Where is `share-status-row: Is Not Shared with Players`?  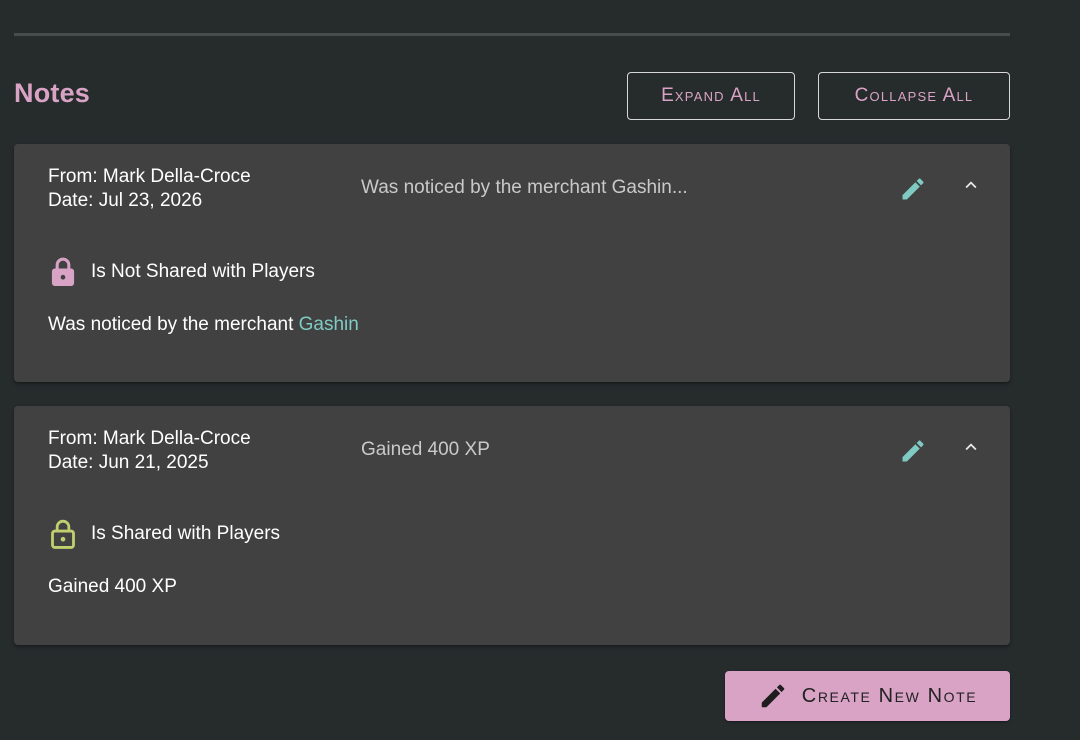 share-status-row: Is Not Shared with Players is located at coordinates (181, 272).